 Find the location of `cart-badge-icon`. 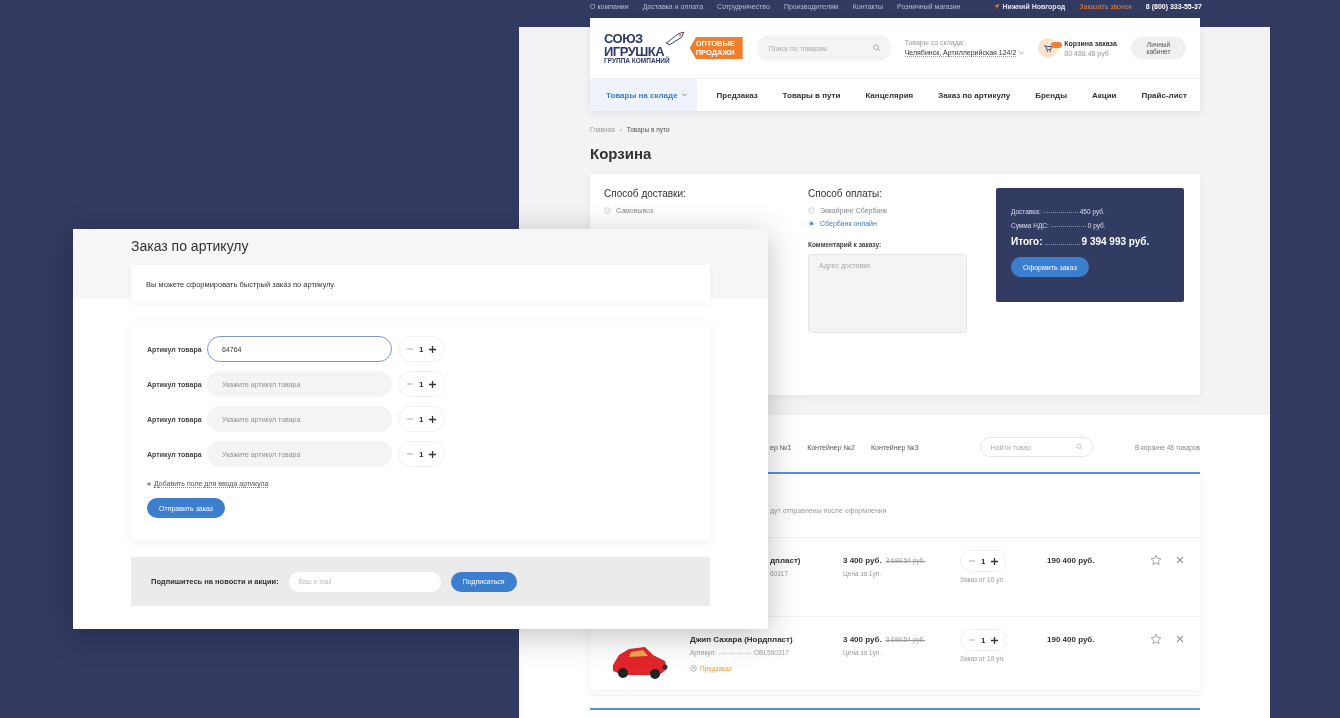

cart-badge-icon is located at coordinates (1057, 45).